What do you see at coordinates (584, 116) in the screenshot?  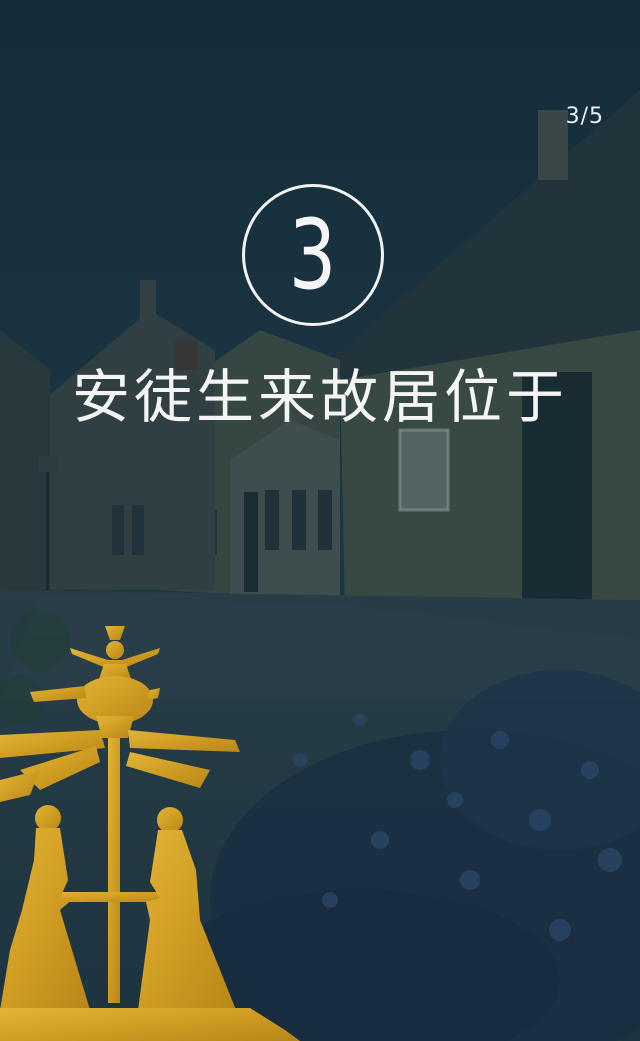 I see `page-counter: 3/5` at bounding box center [584, 116].